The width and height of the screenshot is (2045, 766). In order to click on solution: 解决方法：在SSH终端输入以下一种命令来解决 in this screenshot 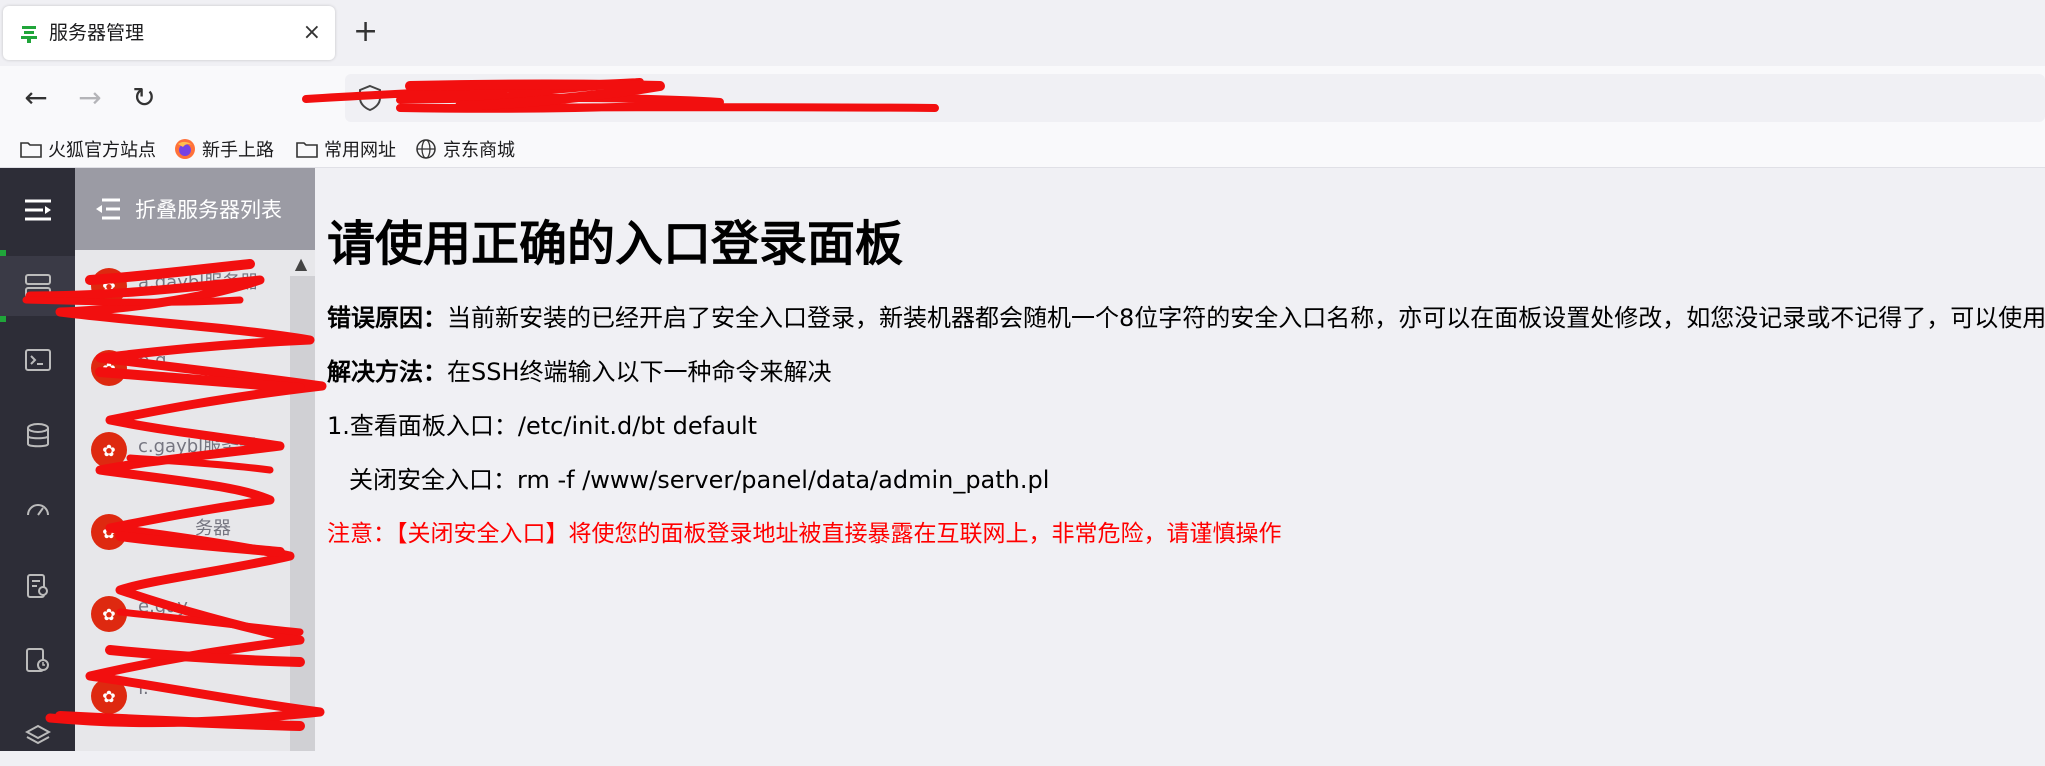, I will do `click(579, 369)`.